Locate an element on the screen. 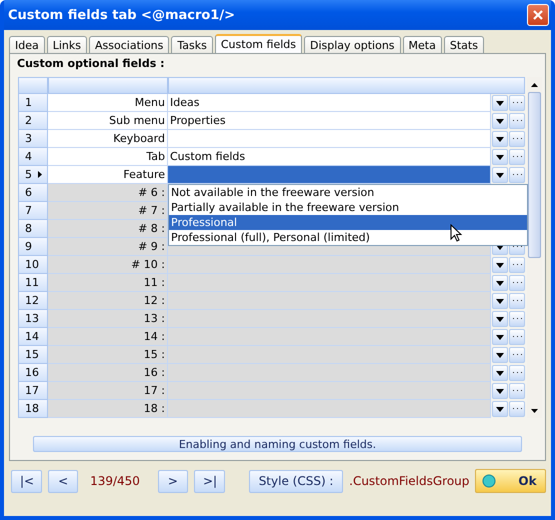 The image size is (555, 520). row-pointer-icon is located at coordinates (40, 174).